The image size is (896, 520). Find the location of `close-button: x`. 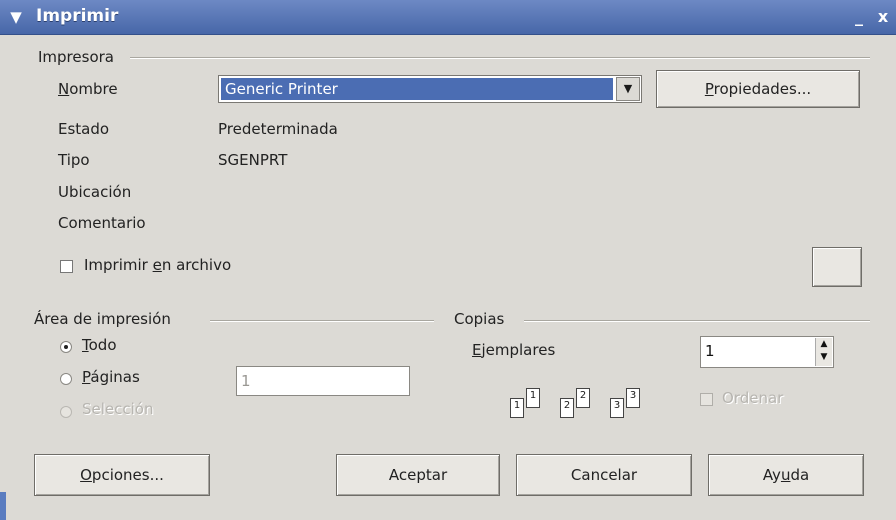

close-button: x is located at coordinates (883, 17).